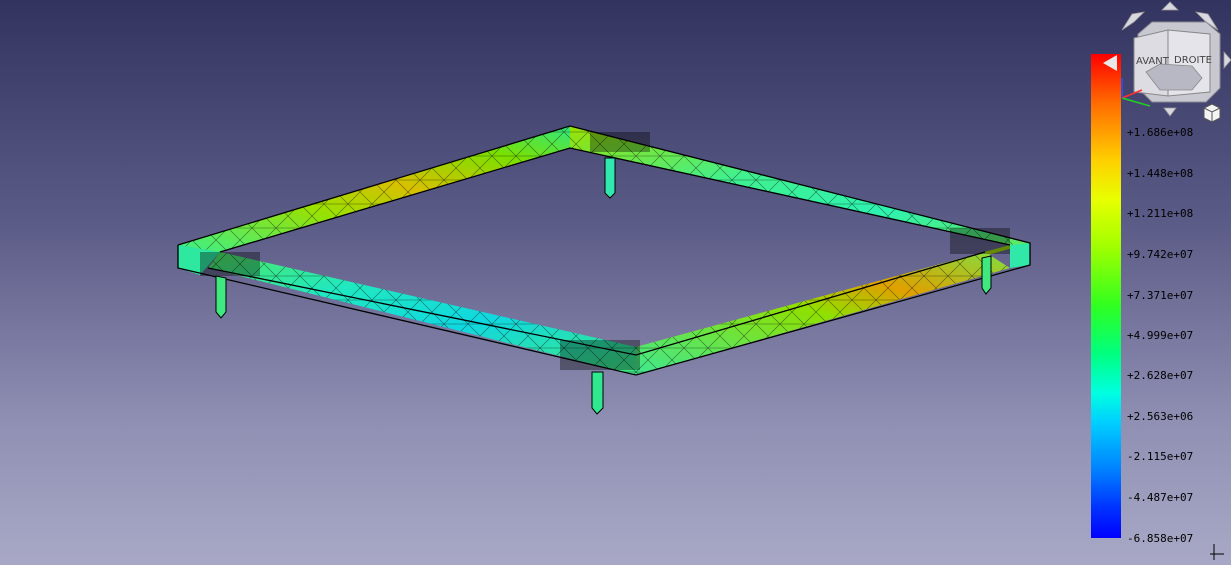  What do you see at coordinates (1212, 113) in the screenshot?
I see `cube-menu-icon` at bounding box center [1212, 113].